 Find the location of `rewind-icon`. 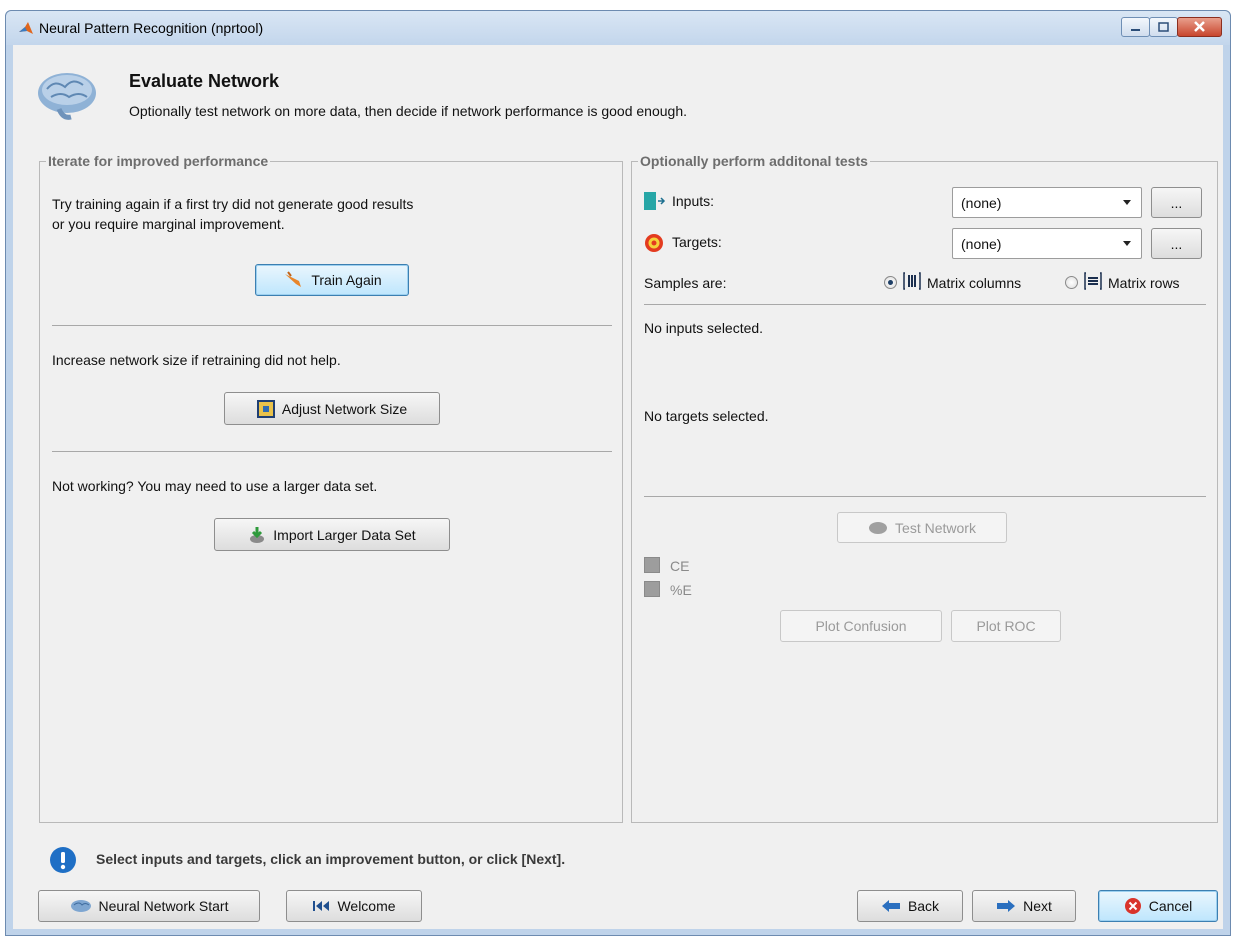

rewind-icon is located at coordinates (321, 906).